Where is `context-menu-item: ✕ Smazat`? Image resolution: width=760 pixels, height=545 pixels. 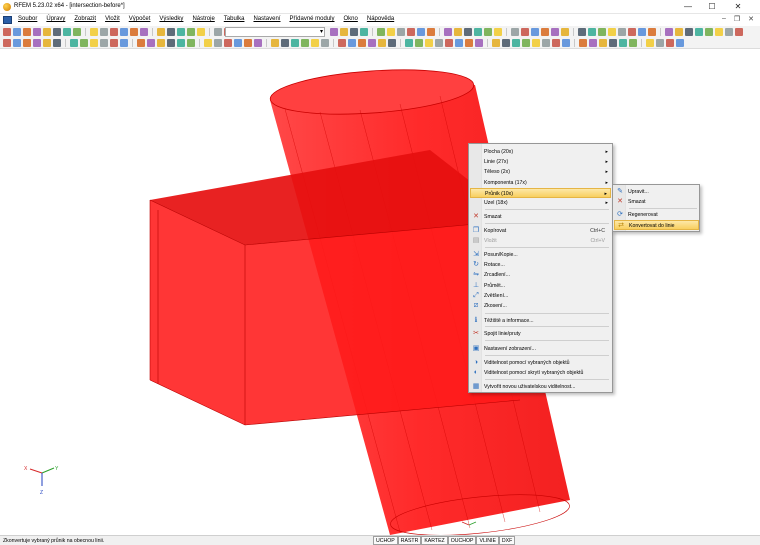
context-menu-item: ✕ Smazat is located at coordinates (540, 217).